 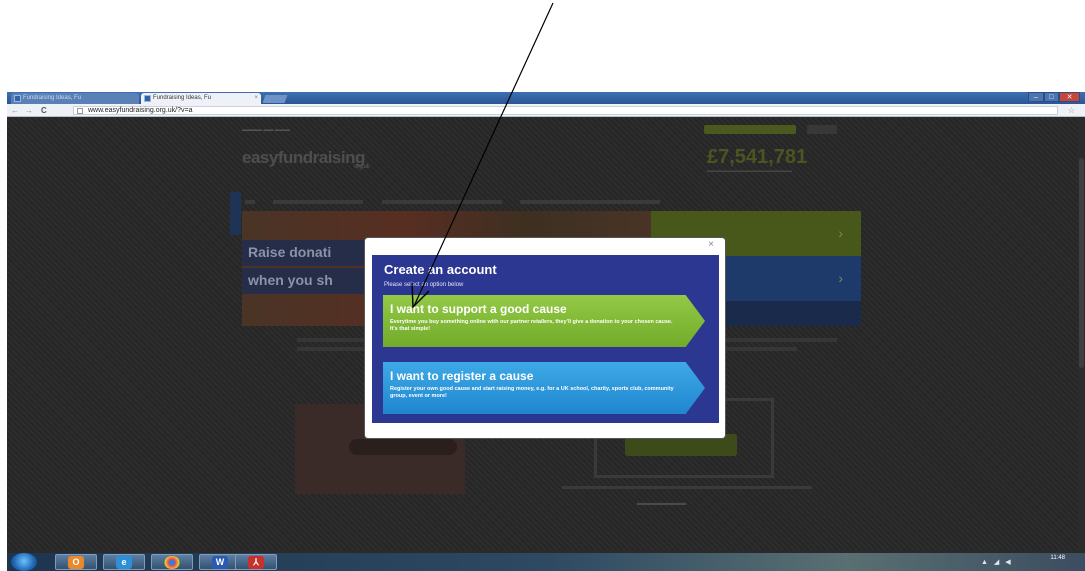 I want to click on main-nav, so click(x=545, y=197).